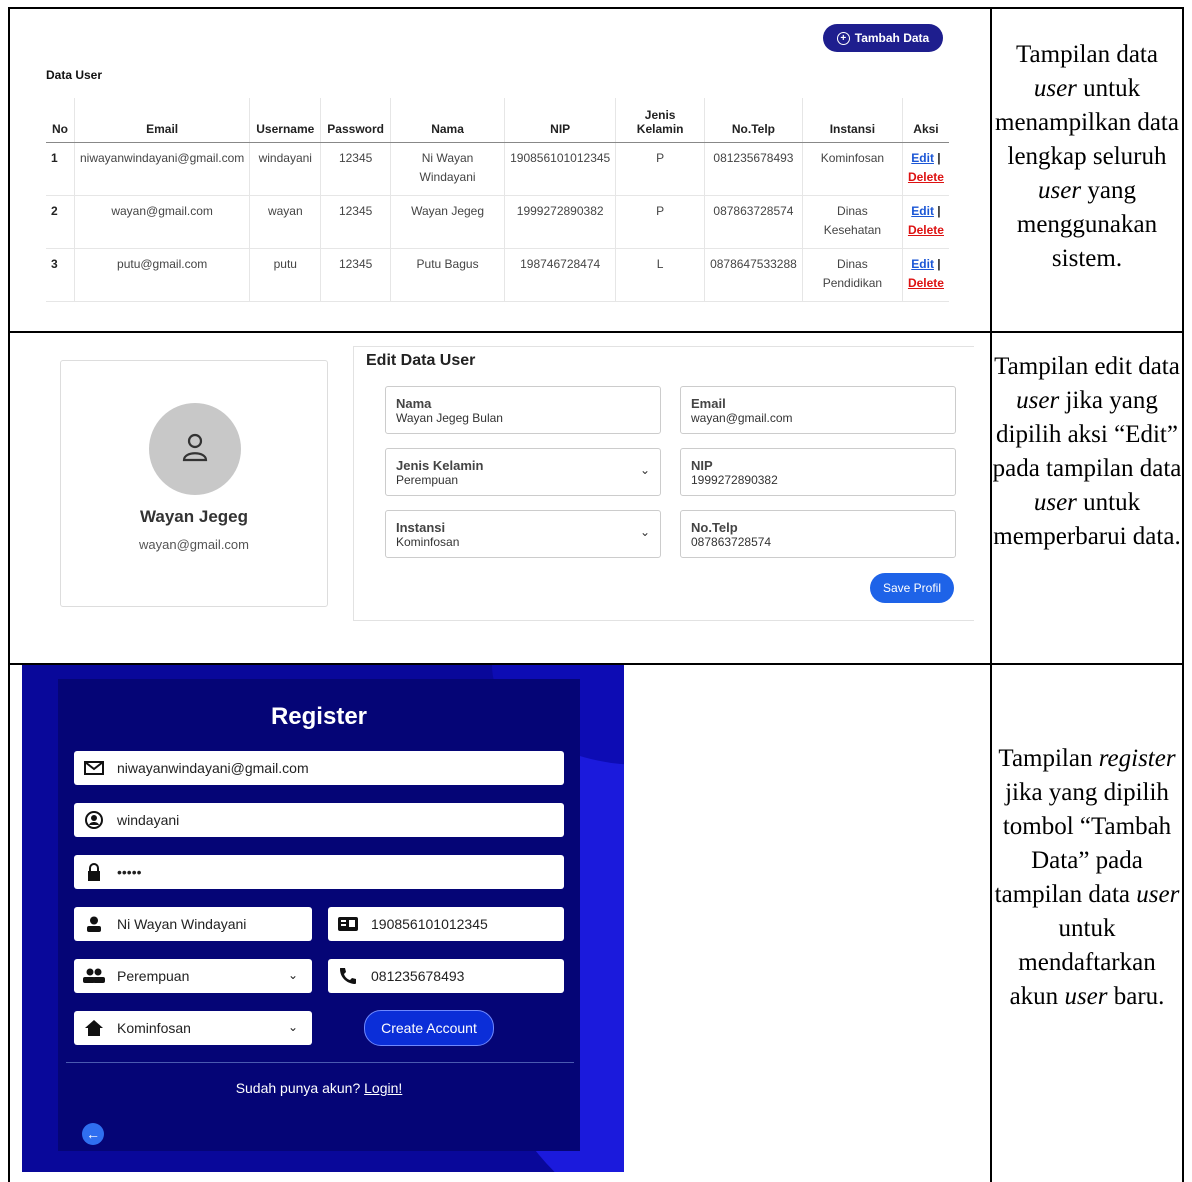 This screenshot has height=1182, width=1192. I want to click on instansi-select: Kominfosan ⌄, so click(193, 1028).